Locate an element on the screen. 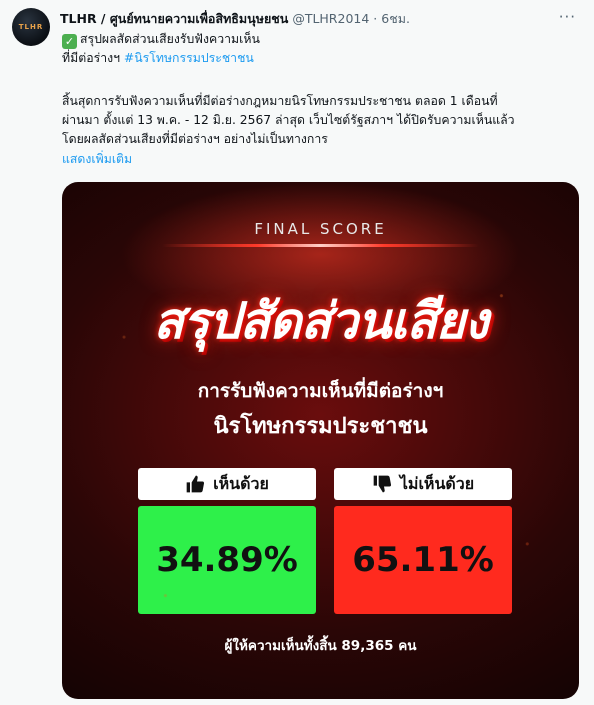 This screenshot has width=594, height=705. hashtag-link: #นิรโทษกรรมประชาชน is located at coordinates (189, 58).